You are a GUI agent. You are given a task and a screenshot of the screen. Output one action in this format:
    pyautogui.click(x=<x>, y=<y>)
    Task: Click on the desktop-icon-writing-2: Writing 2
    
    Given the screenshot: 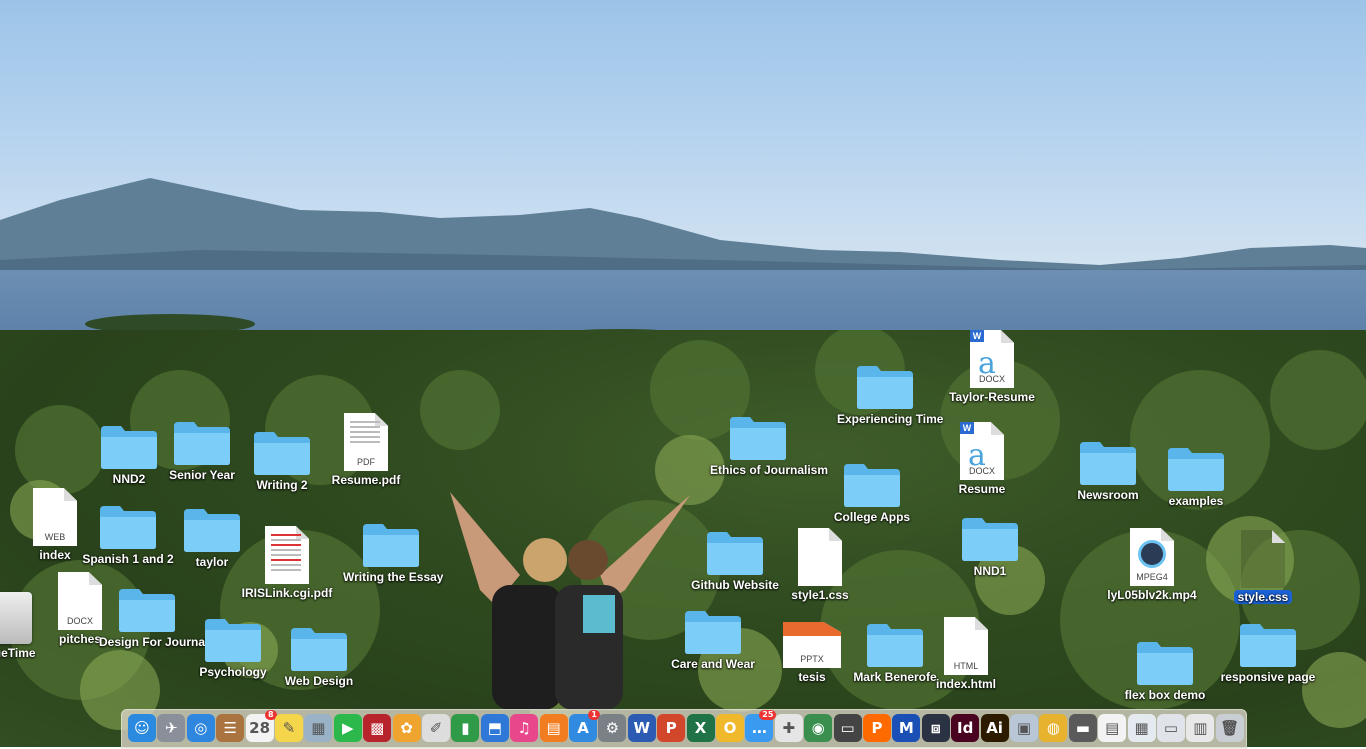 What is the action you would take?
    pyautogui.click(x=282, y=460)
    